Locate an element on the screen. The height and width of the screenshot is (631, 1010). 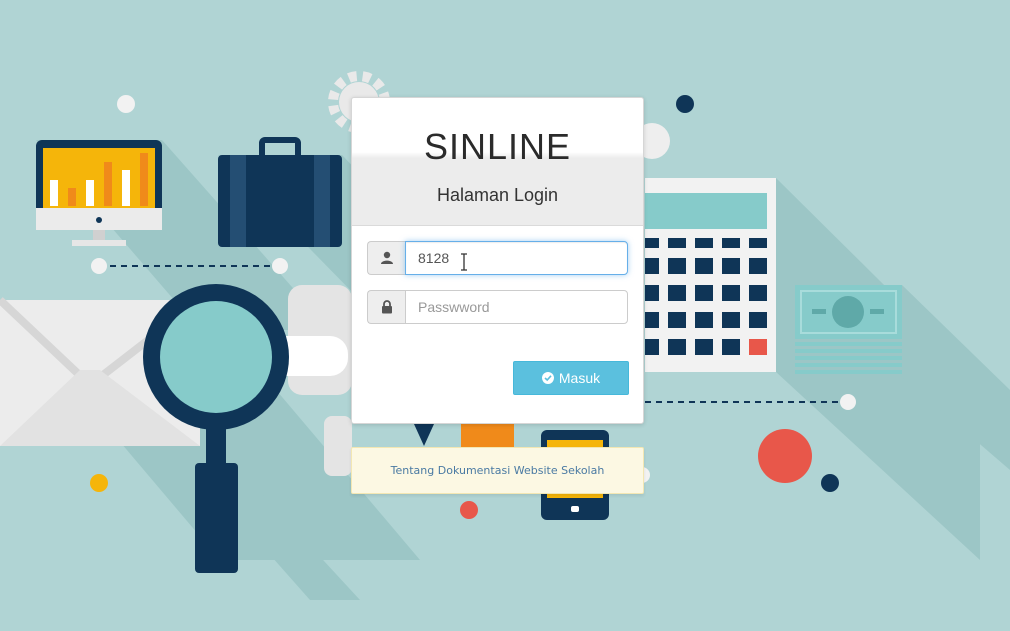
login-header: SINLINE Halaman Login is located at coordinates (497, 162).